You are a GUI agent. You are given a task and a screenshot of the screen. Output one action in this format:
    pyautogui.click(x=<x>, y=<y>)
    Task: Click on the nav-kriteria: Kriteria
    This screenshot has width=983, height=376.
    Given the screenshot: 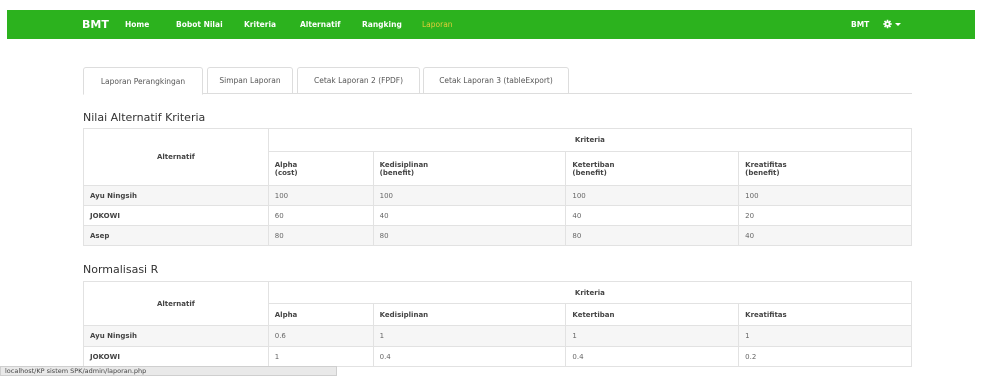 What is the action you would take?
    pyautogui.click(x=260, y=24)
    